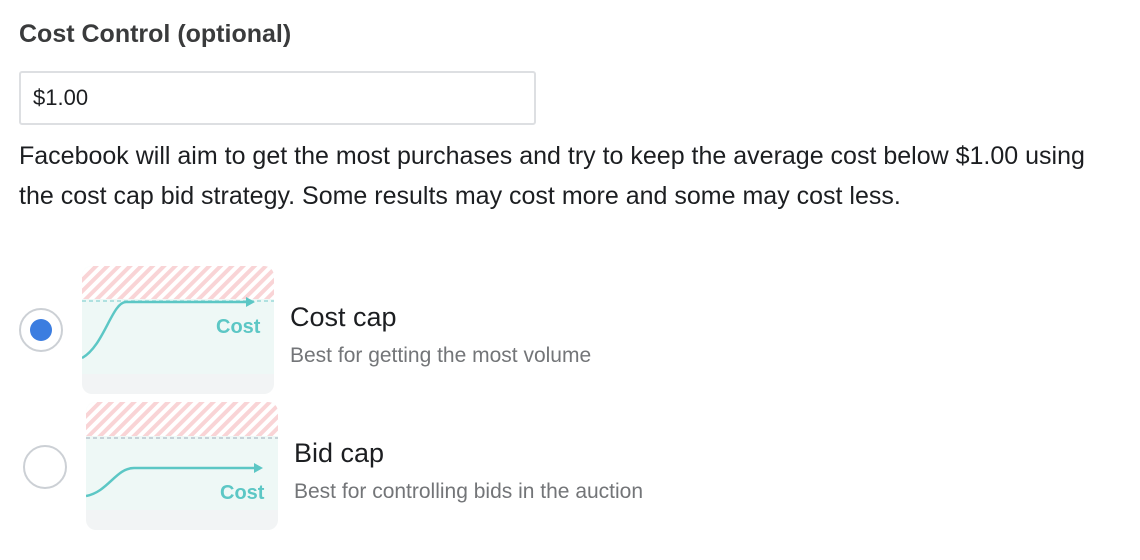 This screenshot has width=1140, height=560. Describe the element at coordinates (277, 98) in the screenshot. I see `cost-control-input` at that location.